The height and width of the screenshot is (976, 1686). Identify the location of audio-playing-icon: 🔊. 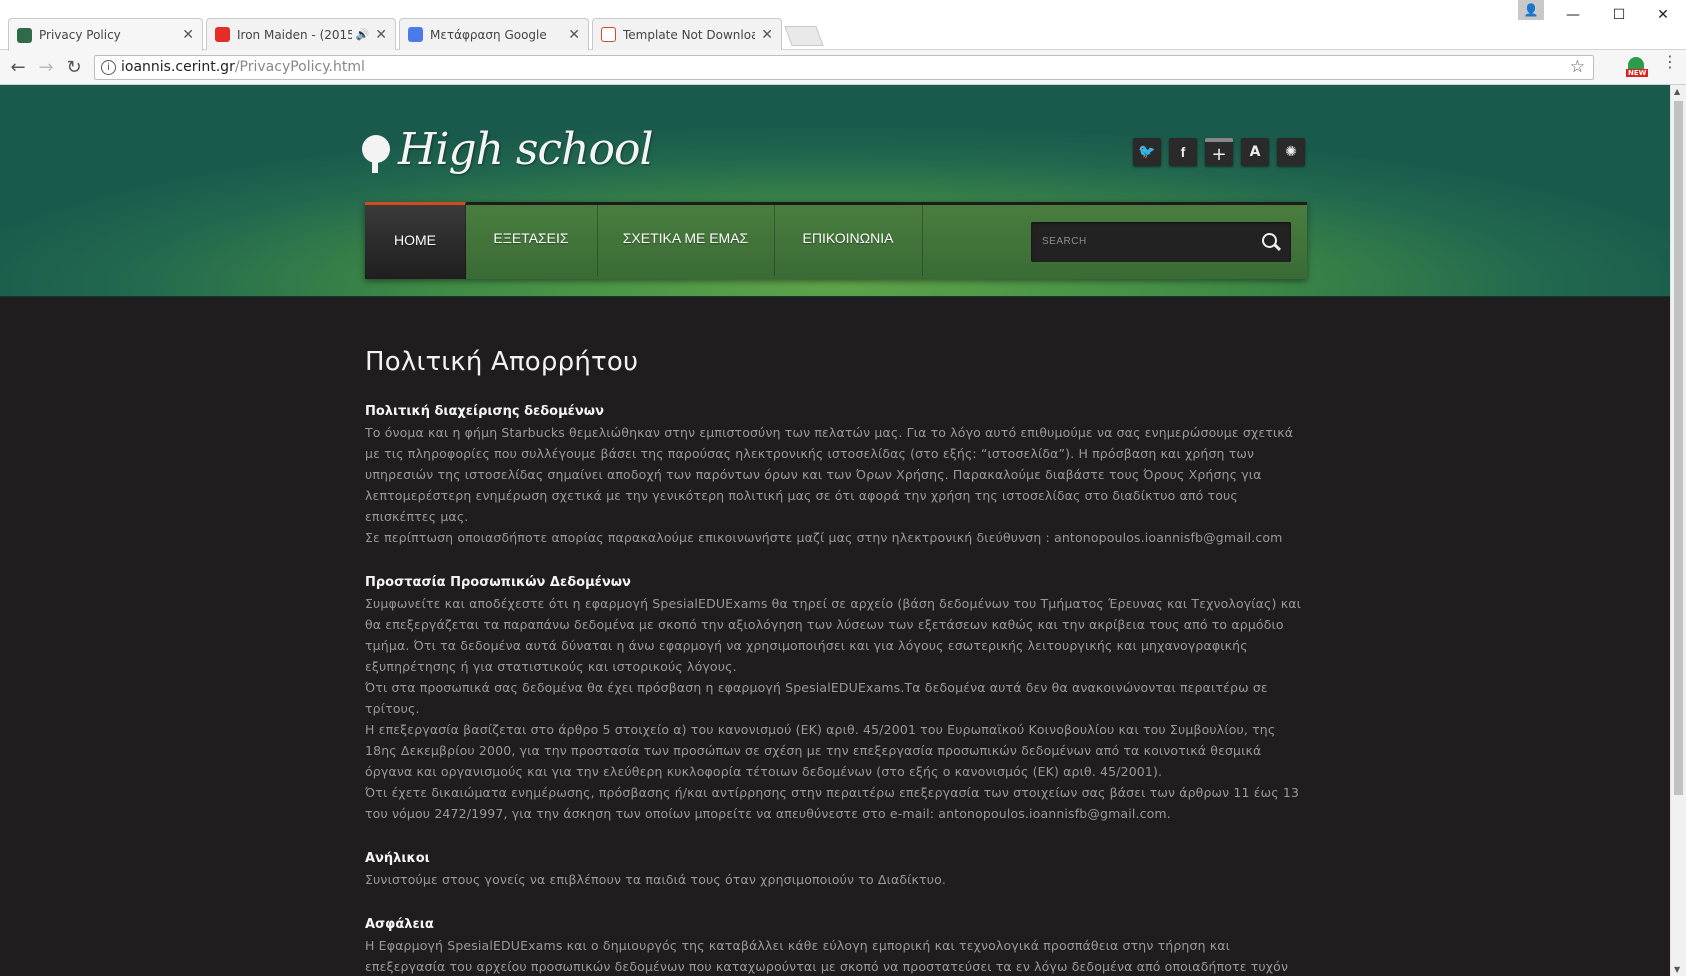
(363, 34).